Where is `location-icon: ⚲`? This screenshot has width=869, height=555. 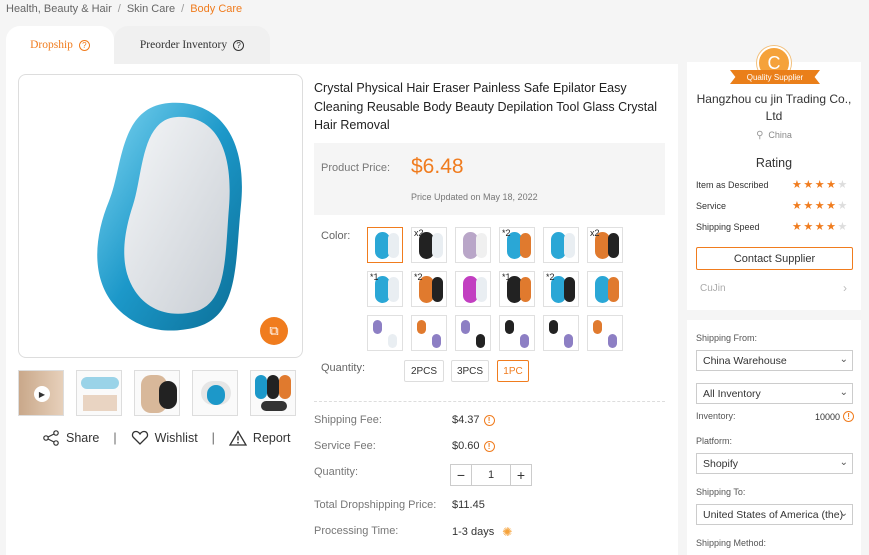
location-icon: ⚲ is located at coordinates (760, 135).